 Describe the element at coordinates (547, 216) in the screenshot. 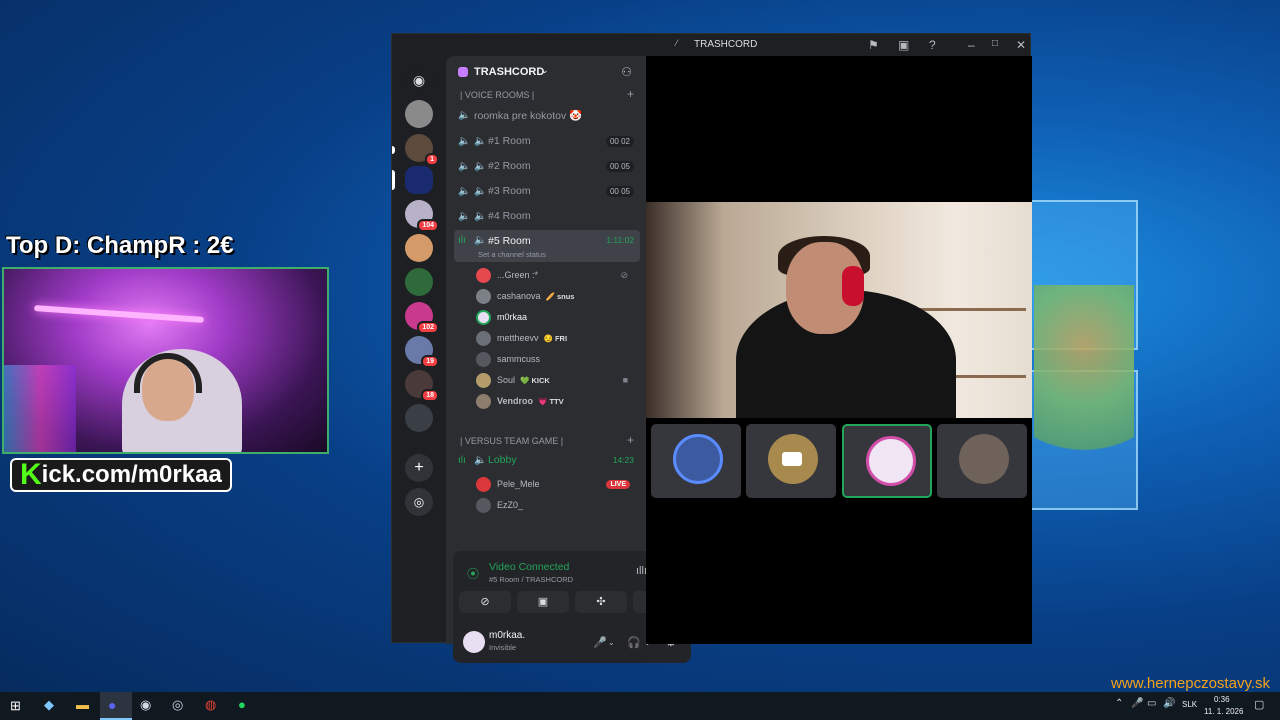

I see `channel-room-4: 🔈 🔈 #4 Room` at that location.